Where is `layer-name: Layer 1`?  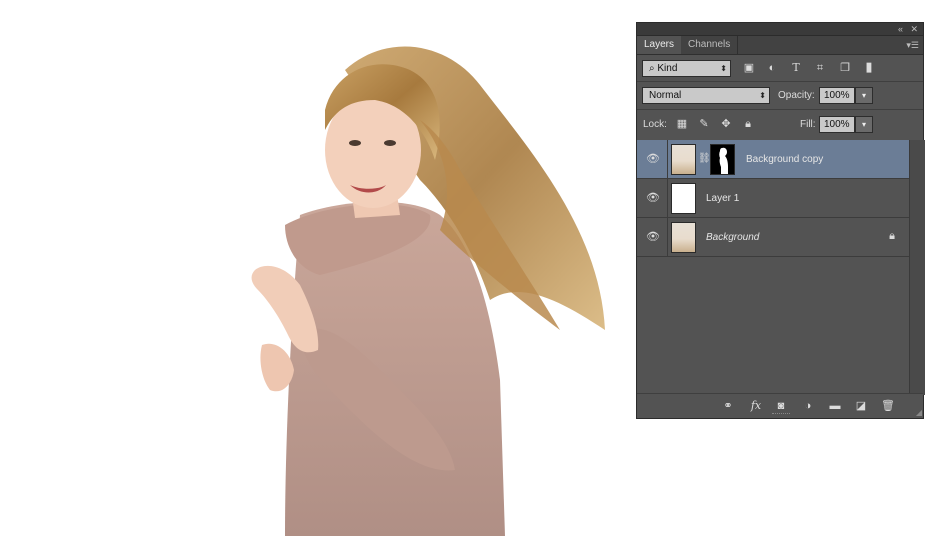
layer-name: Layer 1 is located at coordinates (723, 198).